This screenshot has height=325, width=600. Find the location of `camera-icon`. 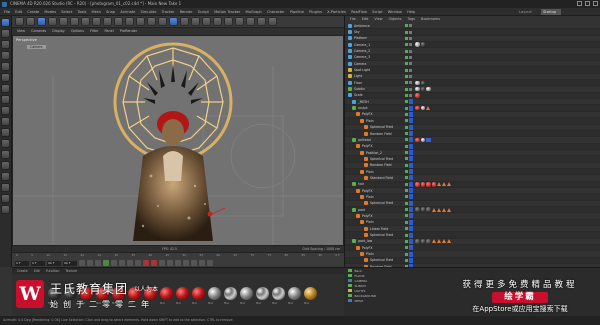

camera-icon is located at coordinates (250, 21).